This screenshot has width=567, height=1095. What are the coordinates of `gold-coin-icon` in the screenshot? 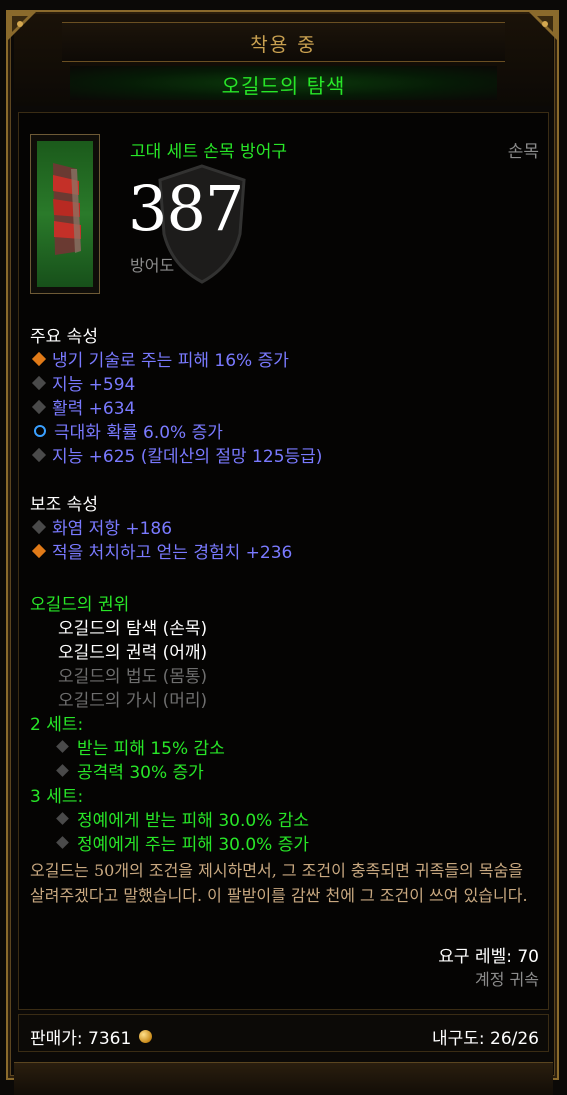 It's located at (146, 1036).